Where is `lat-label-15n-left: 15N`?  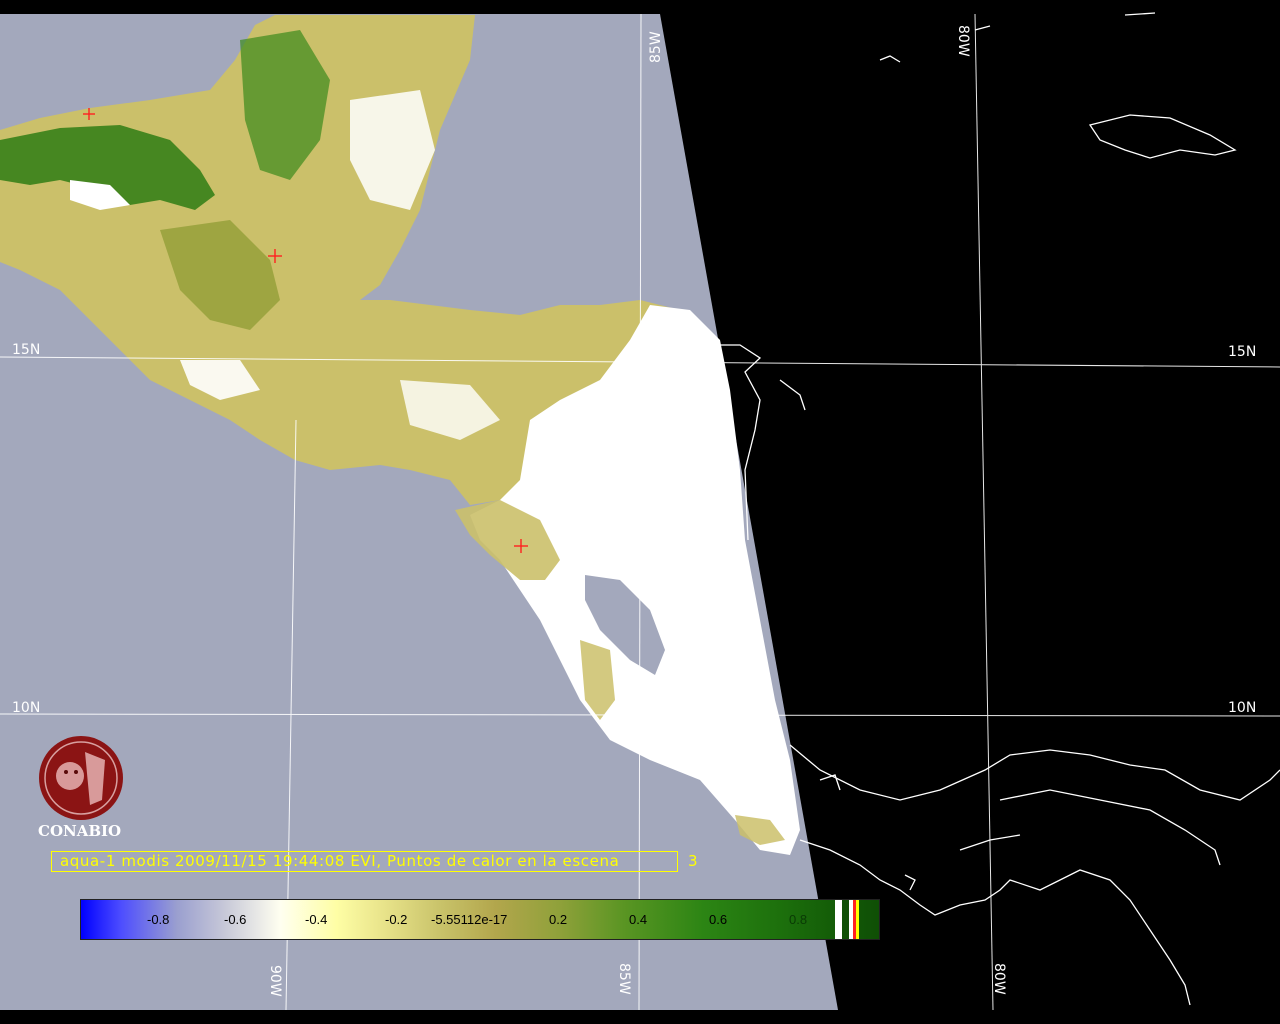 lat-label-15n-left: 15N is located at coordinates (26, 350).